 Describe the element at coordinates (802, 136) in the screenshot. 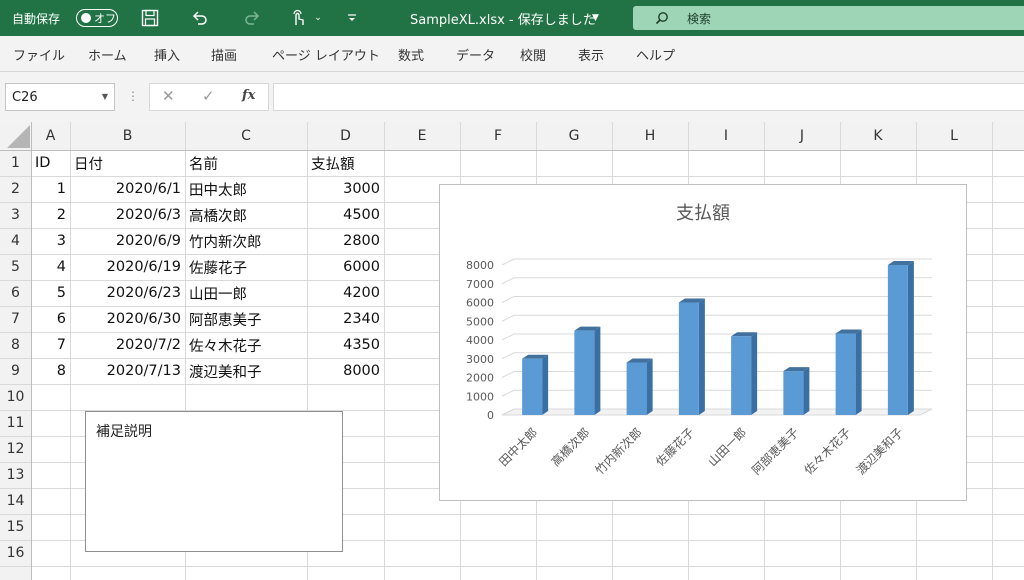

I see `column-header-j: J` at that location.